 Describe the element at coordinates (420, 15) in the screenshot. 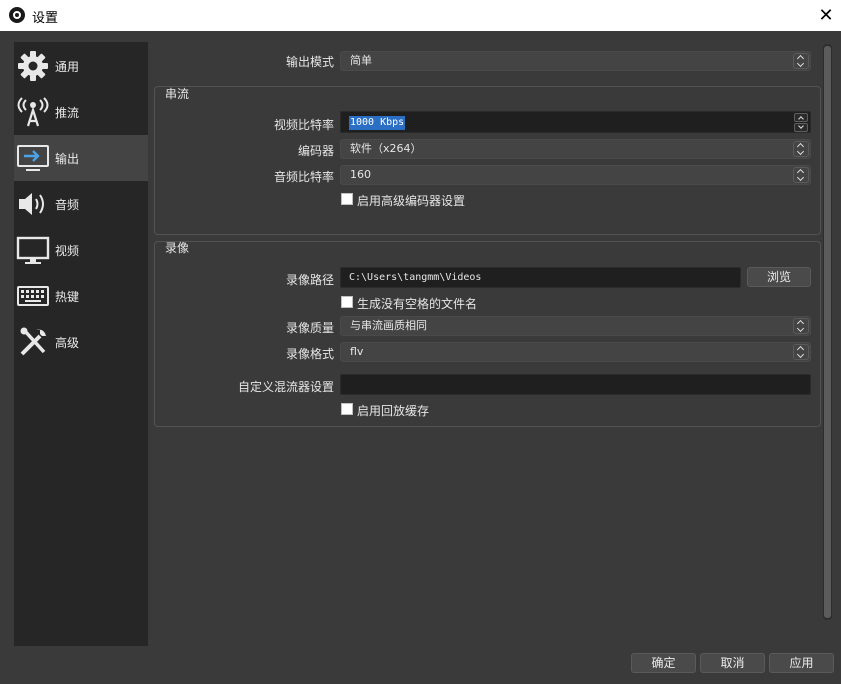

I see `title-bar: 设置 ✕` at that location.